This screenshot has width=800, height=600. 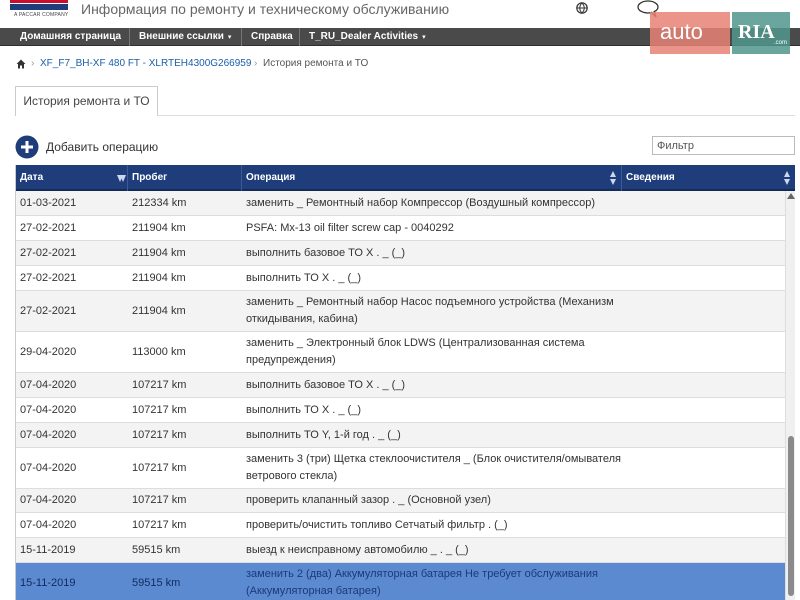 What do you see at coordinates (323, 434) in the screenshot?
I see `cell-operation: выполнить ТО Y, 1-й год . _ (_)` at bounding box center [323, 434].